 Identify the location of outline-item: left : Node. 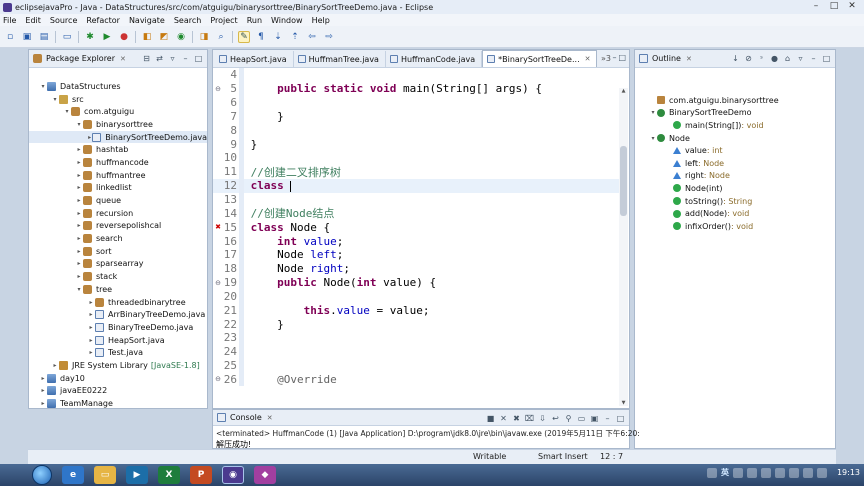
(735, 163).